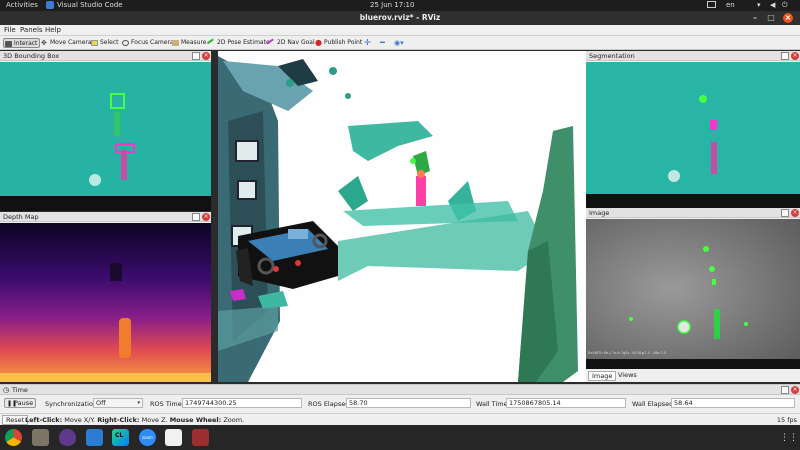  I want to click on chevron-down-icon: ▾, so click(138, 403).